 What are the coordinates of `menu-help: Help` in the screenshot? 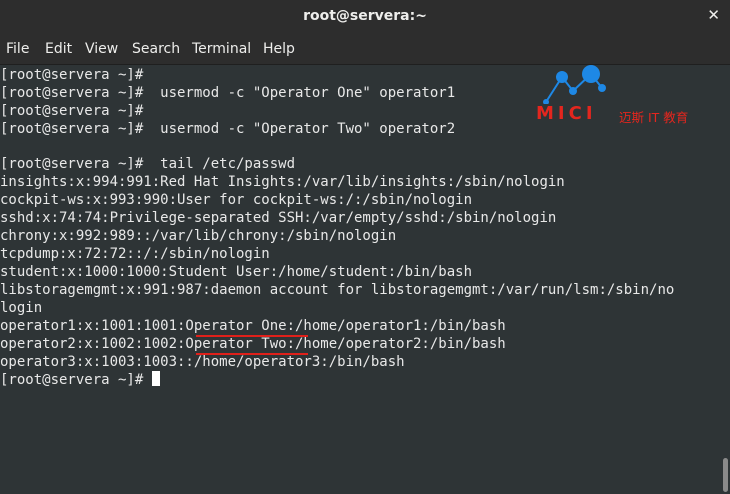 It's located at (279, 49).